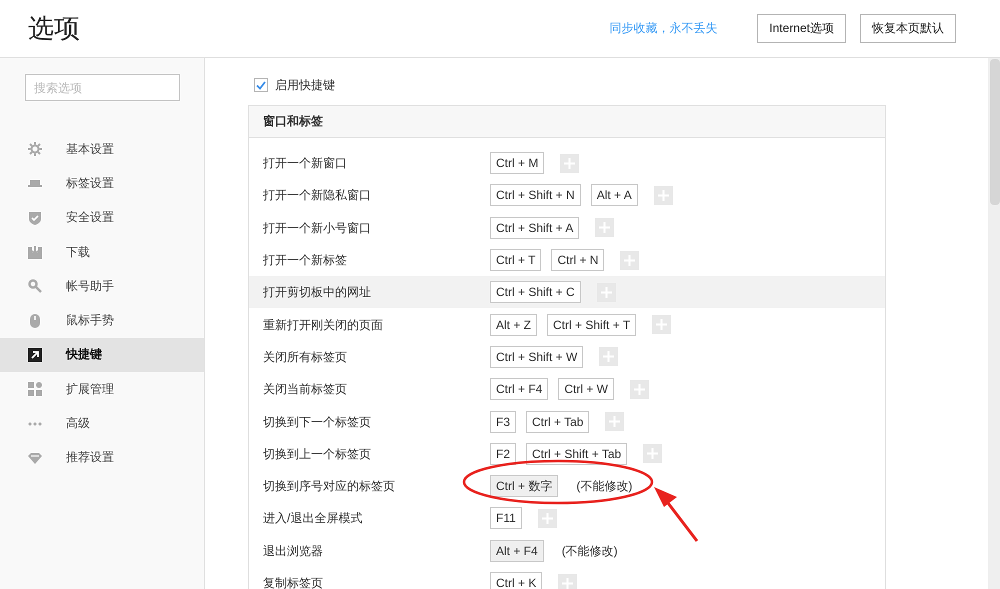 This screenshot has width=1000, height=589. I want to click on shortcut-key: Ctrl + Shift + Tab, so click(577, 453).